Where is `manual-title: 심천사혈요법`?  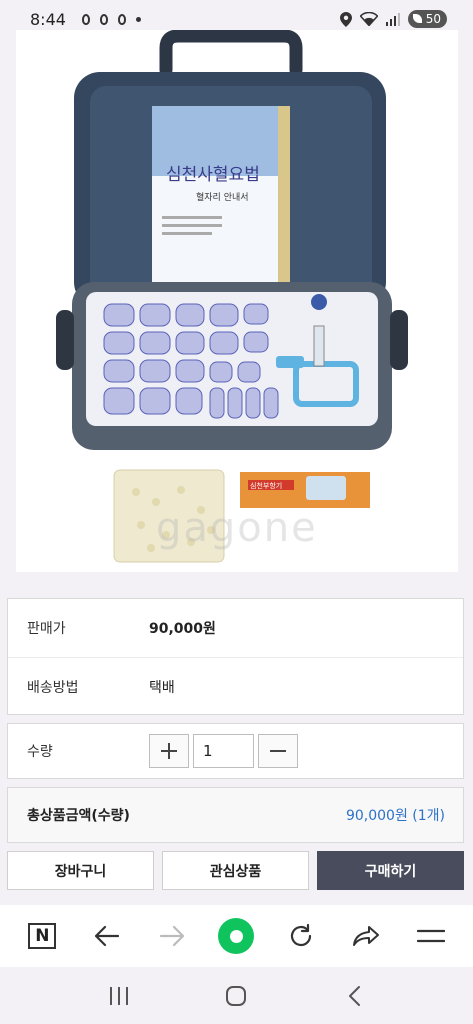 manual-title: 심천사혈요법 is located at coordinates (213, 175).